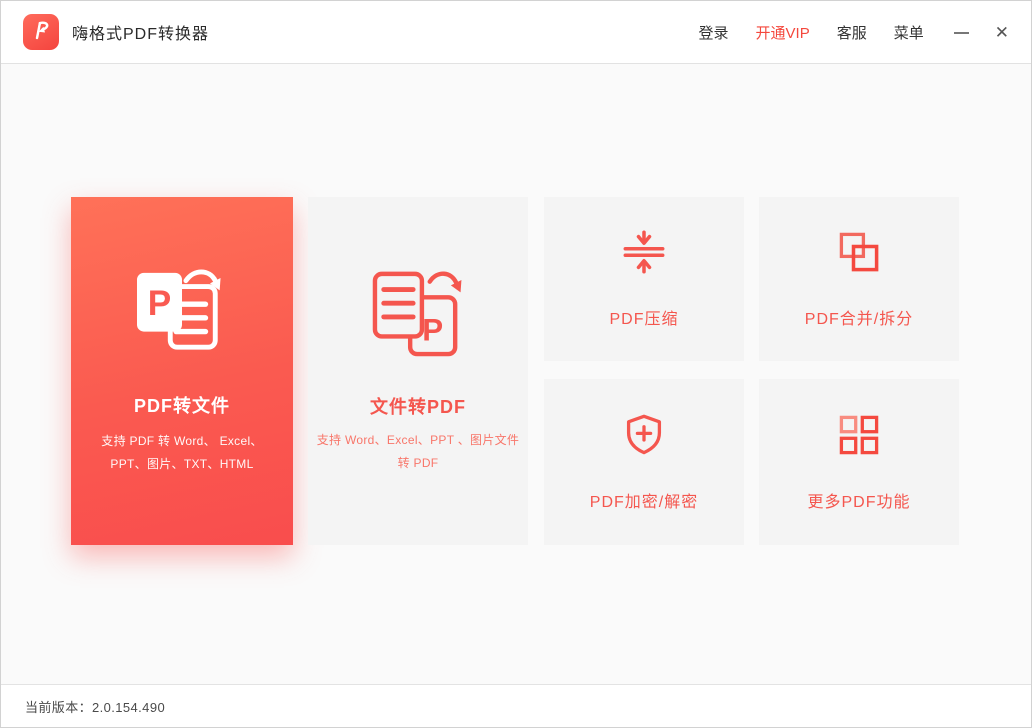 The image size is (1032, 728). I want to click on support-button: 客服, so click(852, 32).